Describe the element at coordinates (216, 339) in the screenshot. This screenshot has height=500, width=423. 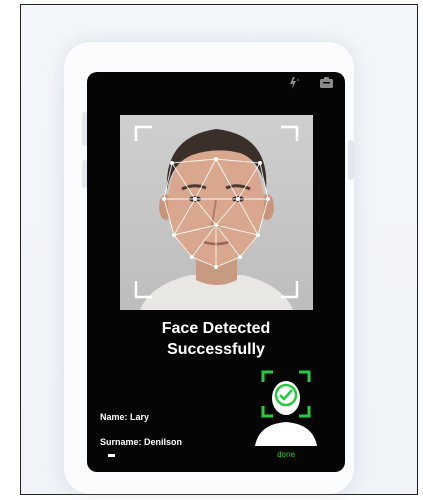
I see `detection-status-text: Face Detected Successfully` at that location.